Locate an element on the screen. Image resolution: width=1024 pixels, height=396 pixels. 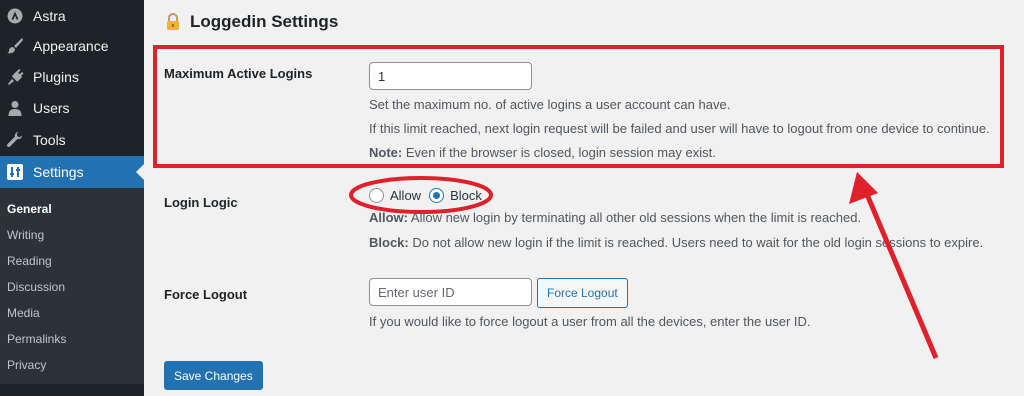
max-logins-label: Maximum Active Logins is located at coordinates (238, 73).